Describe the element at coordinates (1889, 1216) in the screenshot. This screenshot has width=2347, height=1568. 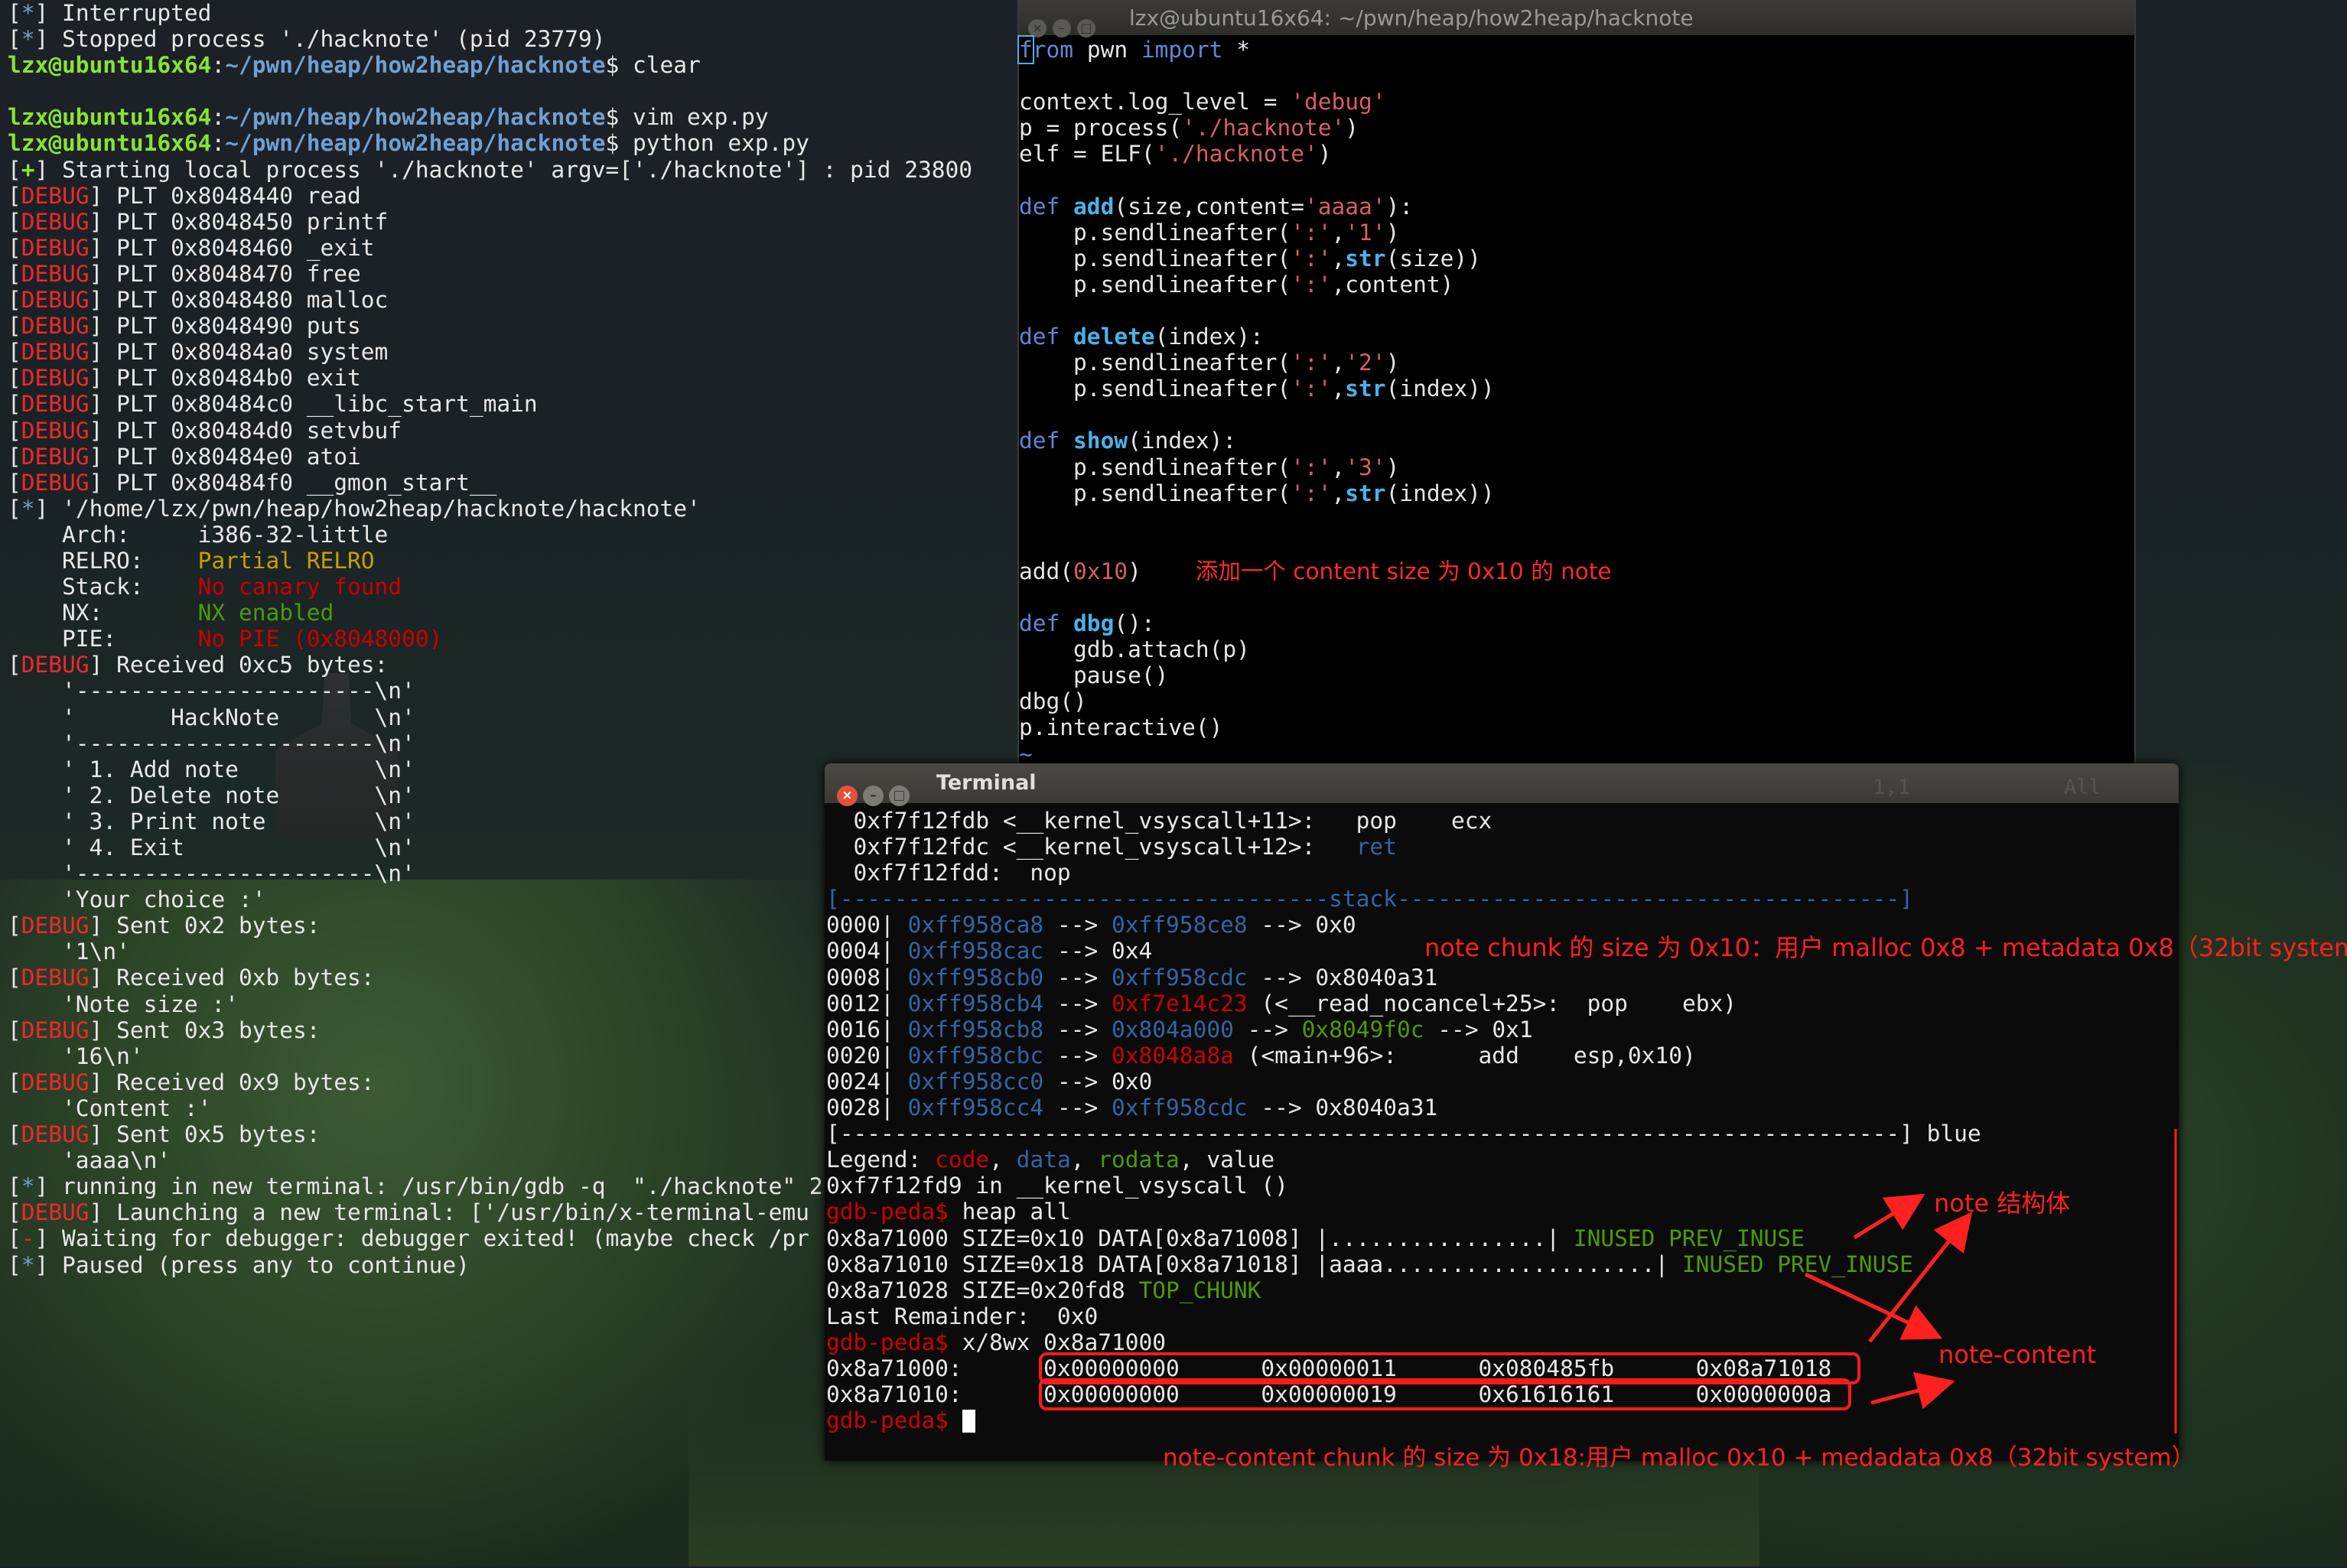
I see `arrow-struct` at that location.